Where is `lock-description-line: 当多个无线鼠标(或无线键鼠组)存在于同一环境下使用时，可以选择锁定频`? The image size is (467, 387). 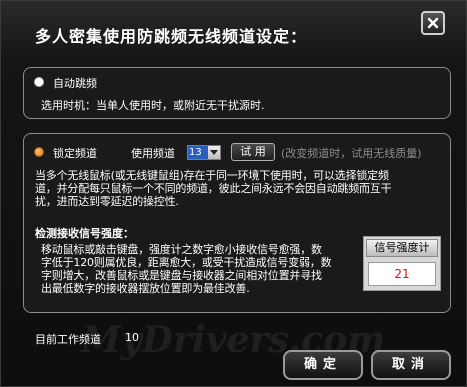 lock-description-line: 当多个无线鼠标(或无线键鼠组)存在于同一环境下使用时，可以选择锁定频 is located at coordinates (212, 175).